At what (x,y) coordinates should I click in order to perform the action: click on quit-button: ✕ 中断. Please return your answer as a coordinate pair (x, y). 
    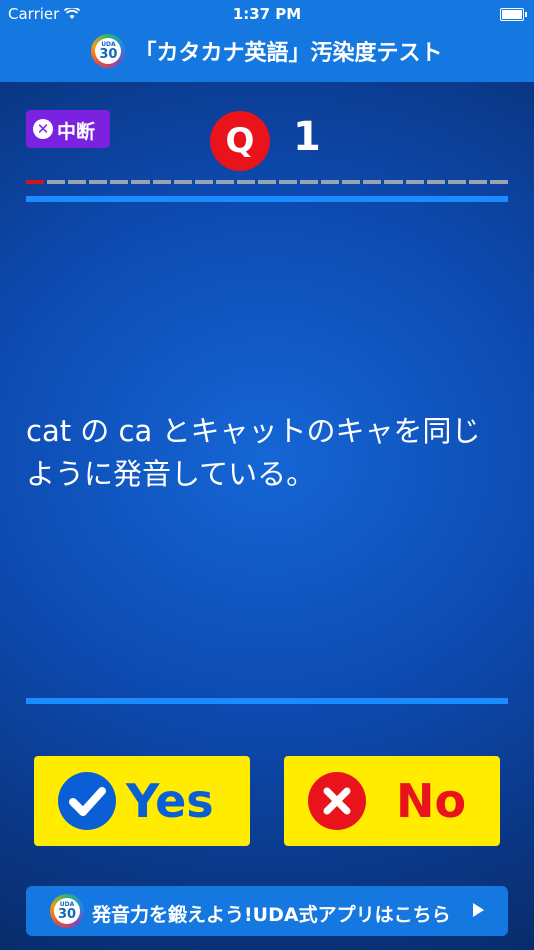
    Looking at the image, I should click on (68, 129).